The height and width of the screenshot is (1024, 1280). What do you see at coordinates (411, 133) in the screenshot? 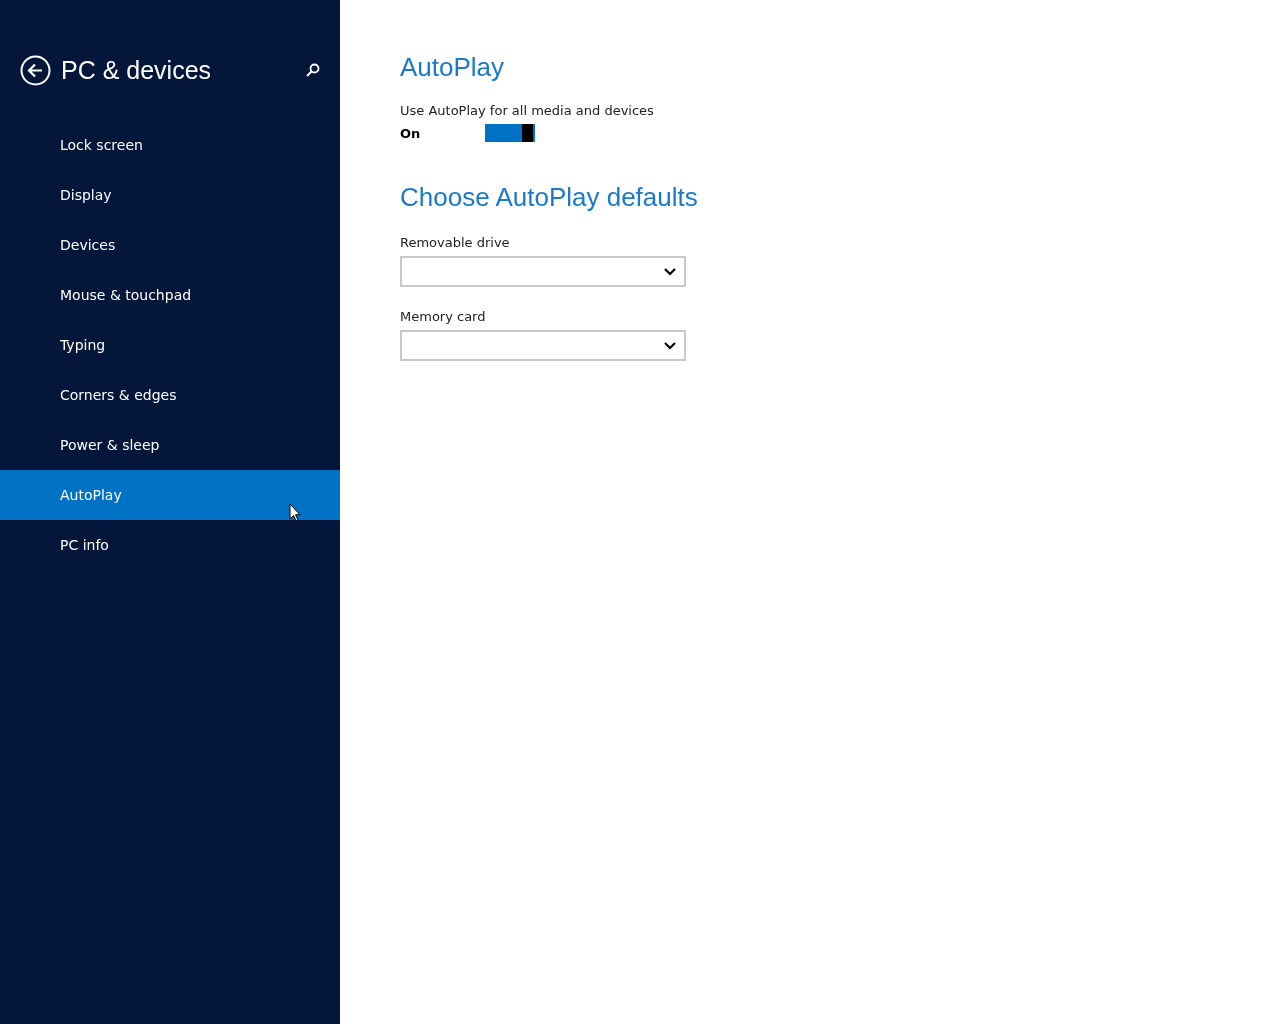
I see `toggle-state-text: On` at bounding box center [411, 133].